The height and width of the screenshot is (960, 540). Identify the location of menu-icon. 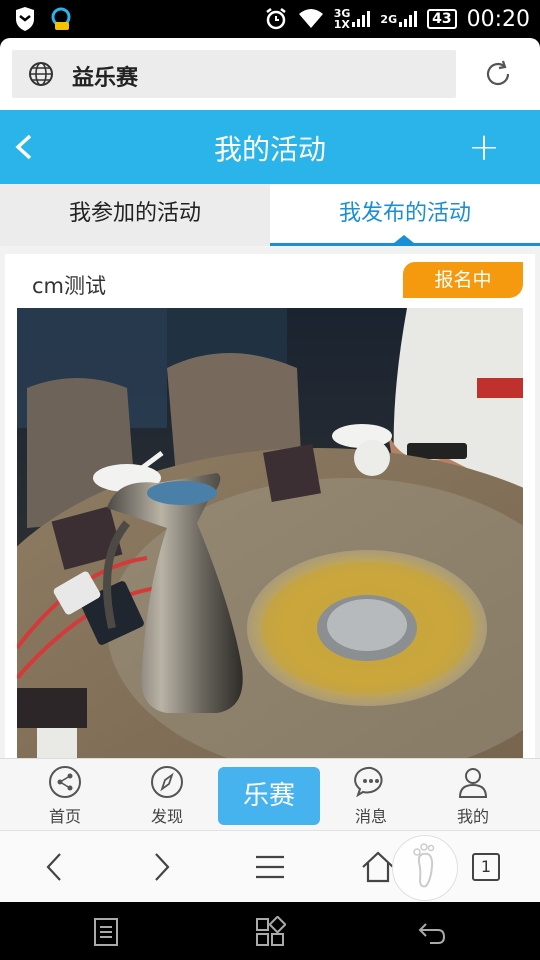
(270, 867).